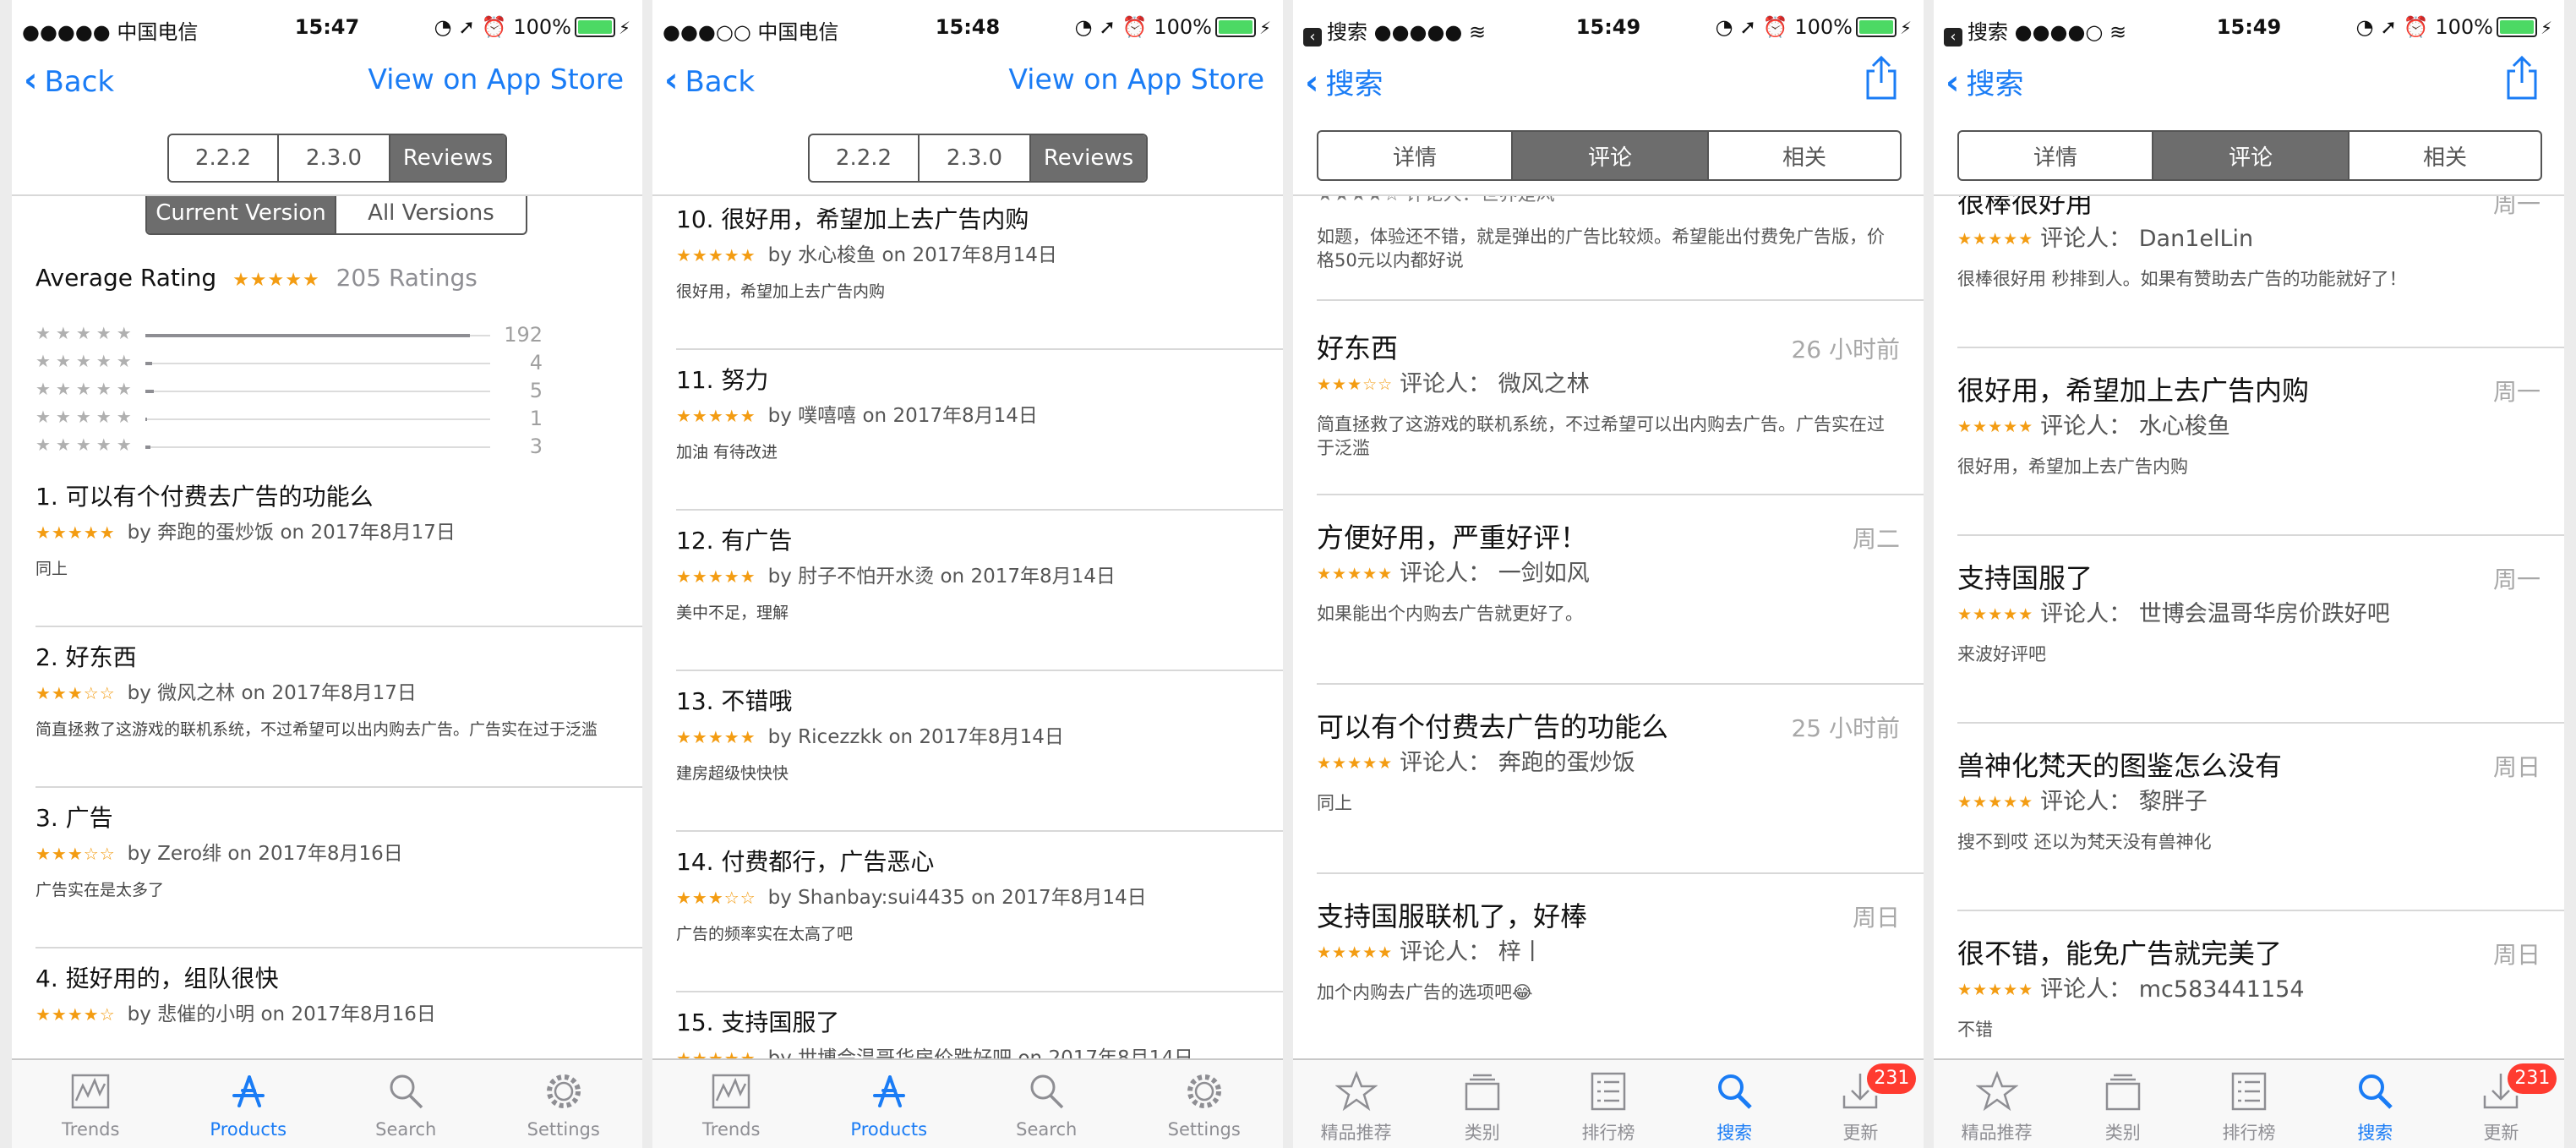  I want to click on review-author: 评论人： mc583441154, so click(2172, 989).